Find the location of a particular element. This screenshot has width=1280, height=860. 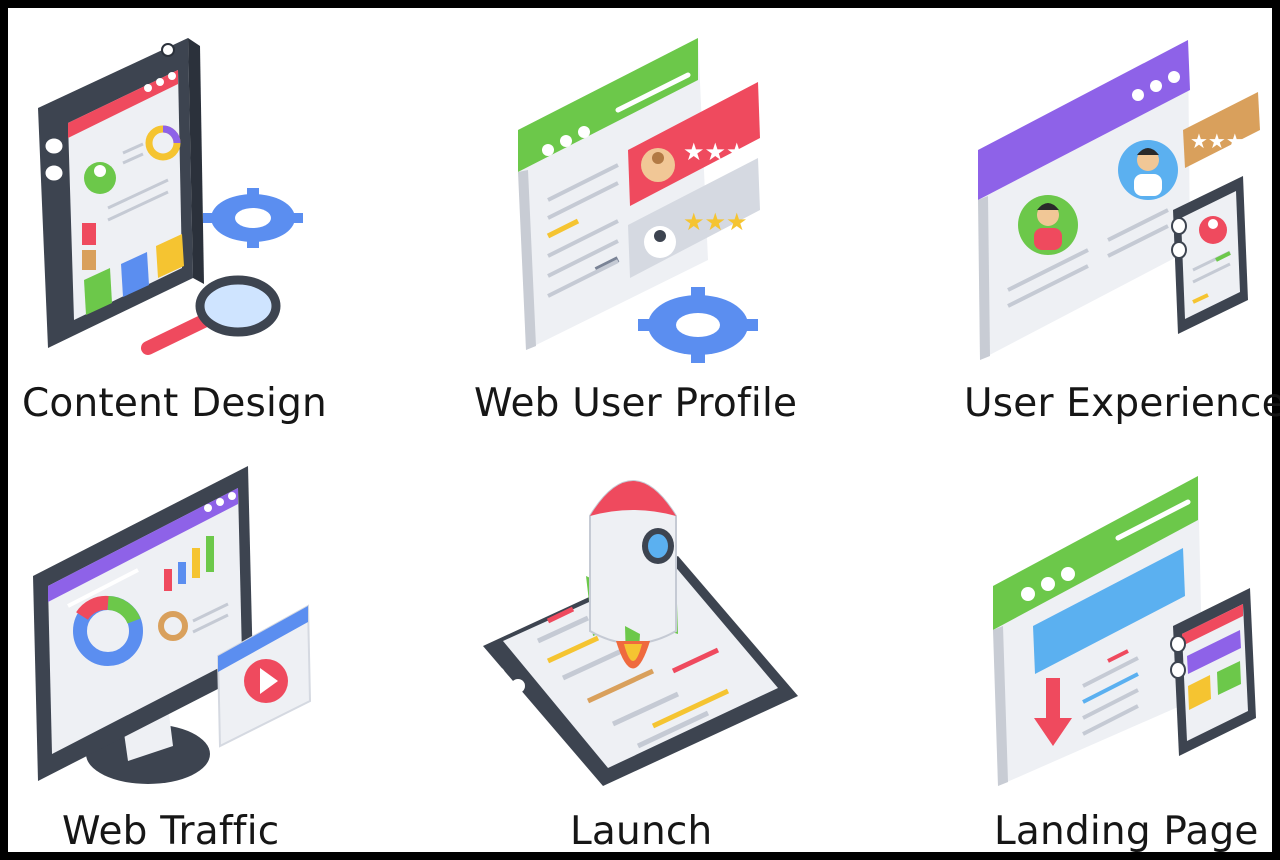

tile-web-traffic: Web Traffic is located at coordinates (178, 653).